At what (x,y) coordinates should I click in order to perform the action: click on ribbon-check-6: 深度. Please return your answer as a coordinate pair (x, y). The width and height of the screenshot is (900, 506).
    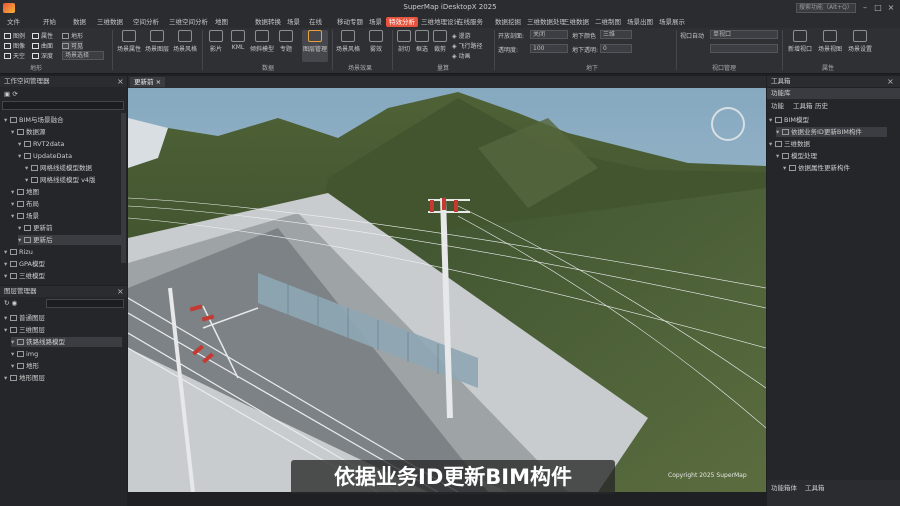
    Looking at the image, I should click on (42, 55).